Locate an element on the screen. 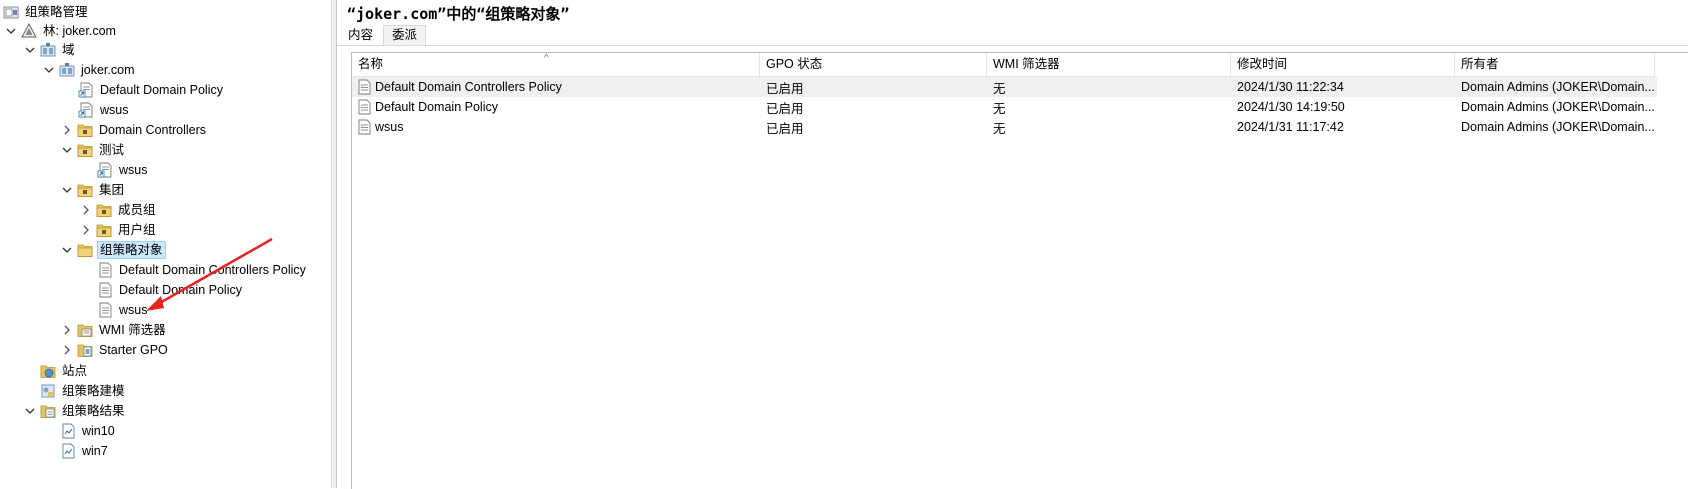 The height and width of the screenshot is (489, 1688). tree-label: 林: joker.com is located at coordinates (79, 31).